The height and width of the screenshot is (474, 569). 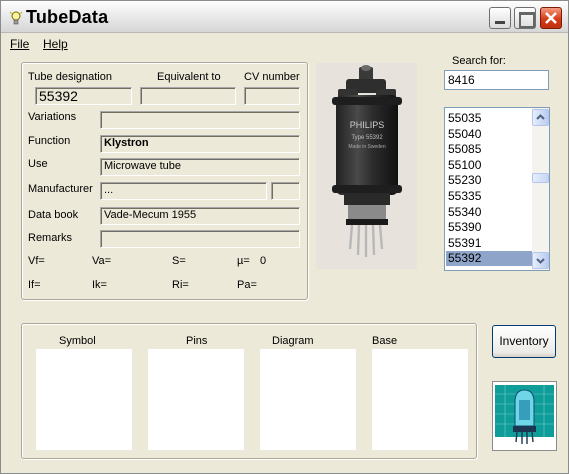 What do you see at coordinates (489, 243) in the screenshot?
I see `list-item: 55391` at bounding box center [489, 243].